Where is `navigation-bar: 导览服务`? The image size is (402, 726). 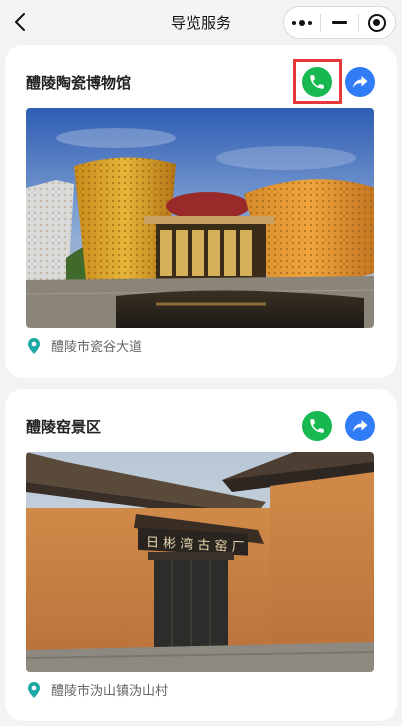 navigation-bar: 导览服务 is located at coordinates (201, 22).